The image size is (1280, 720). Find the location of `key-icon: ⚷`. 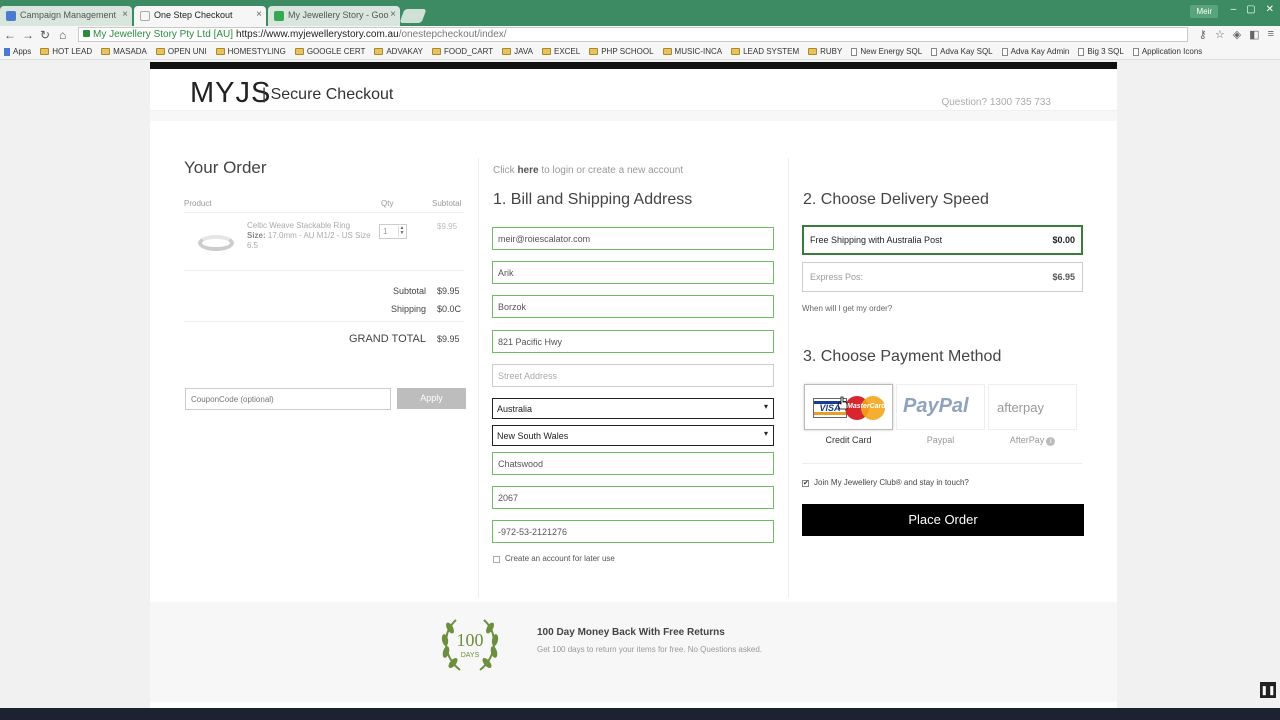

key-icon: ⚷ is located at coordinates (1203, 34).